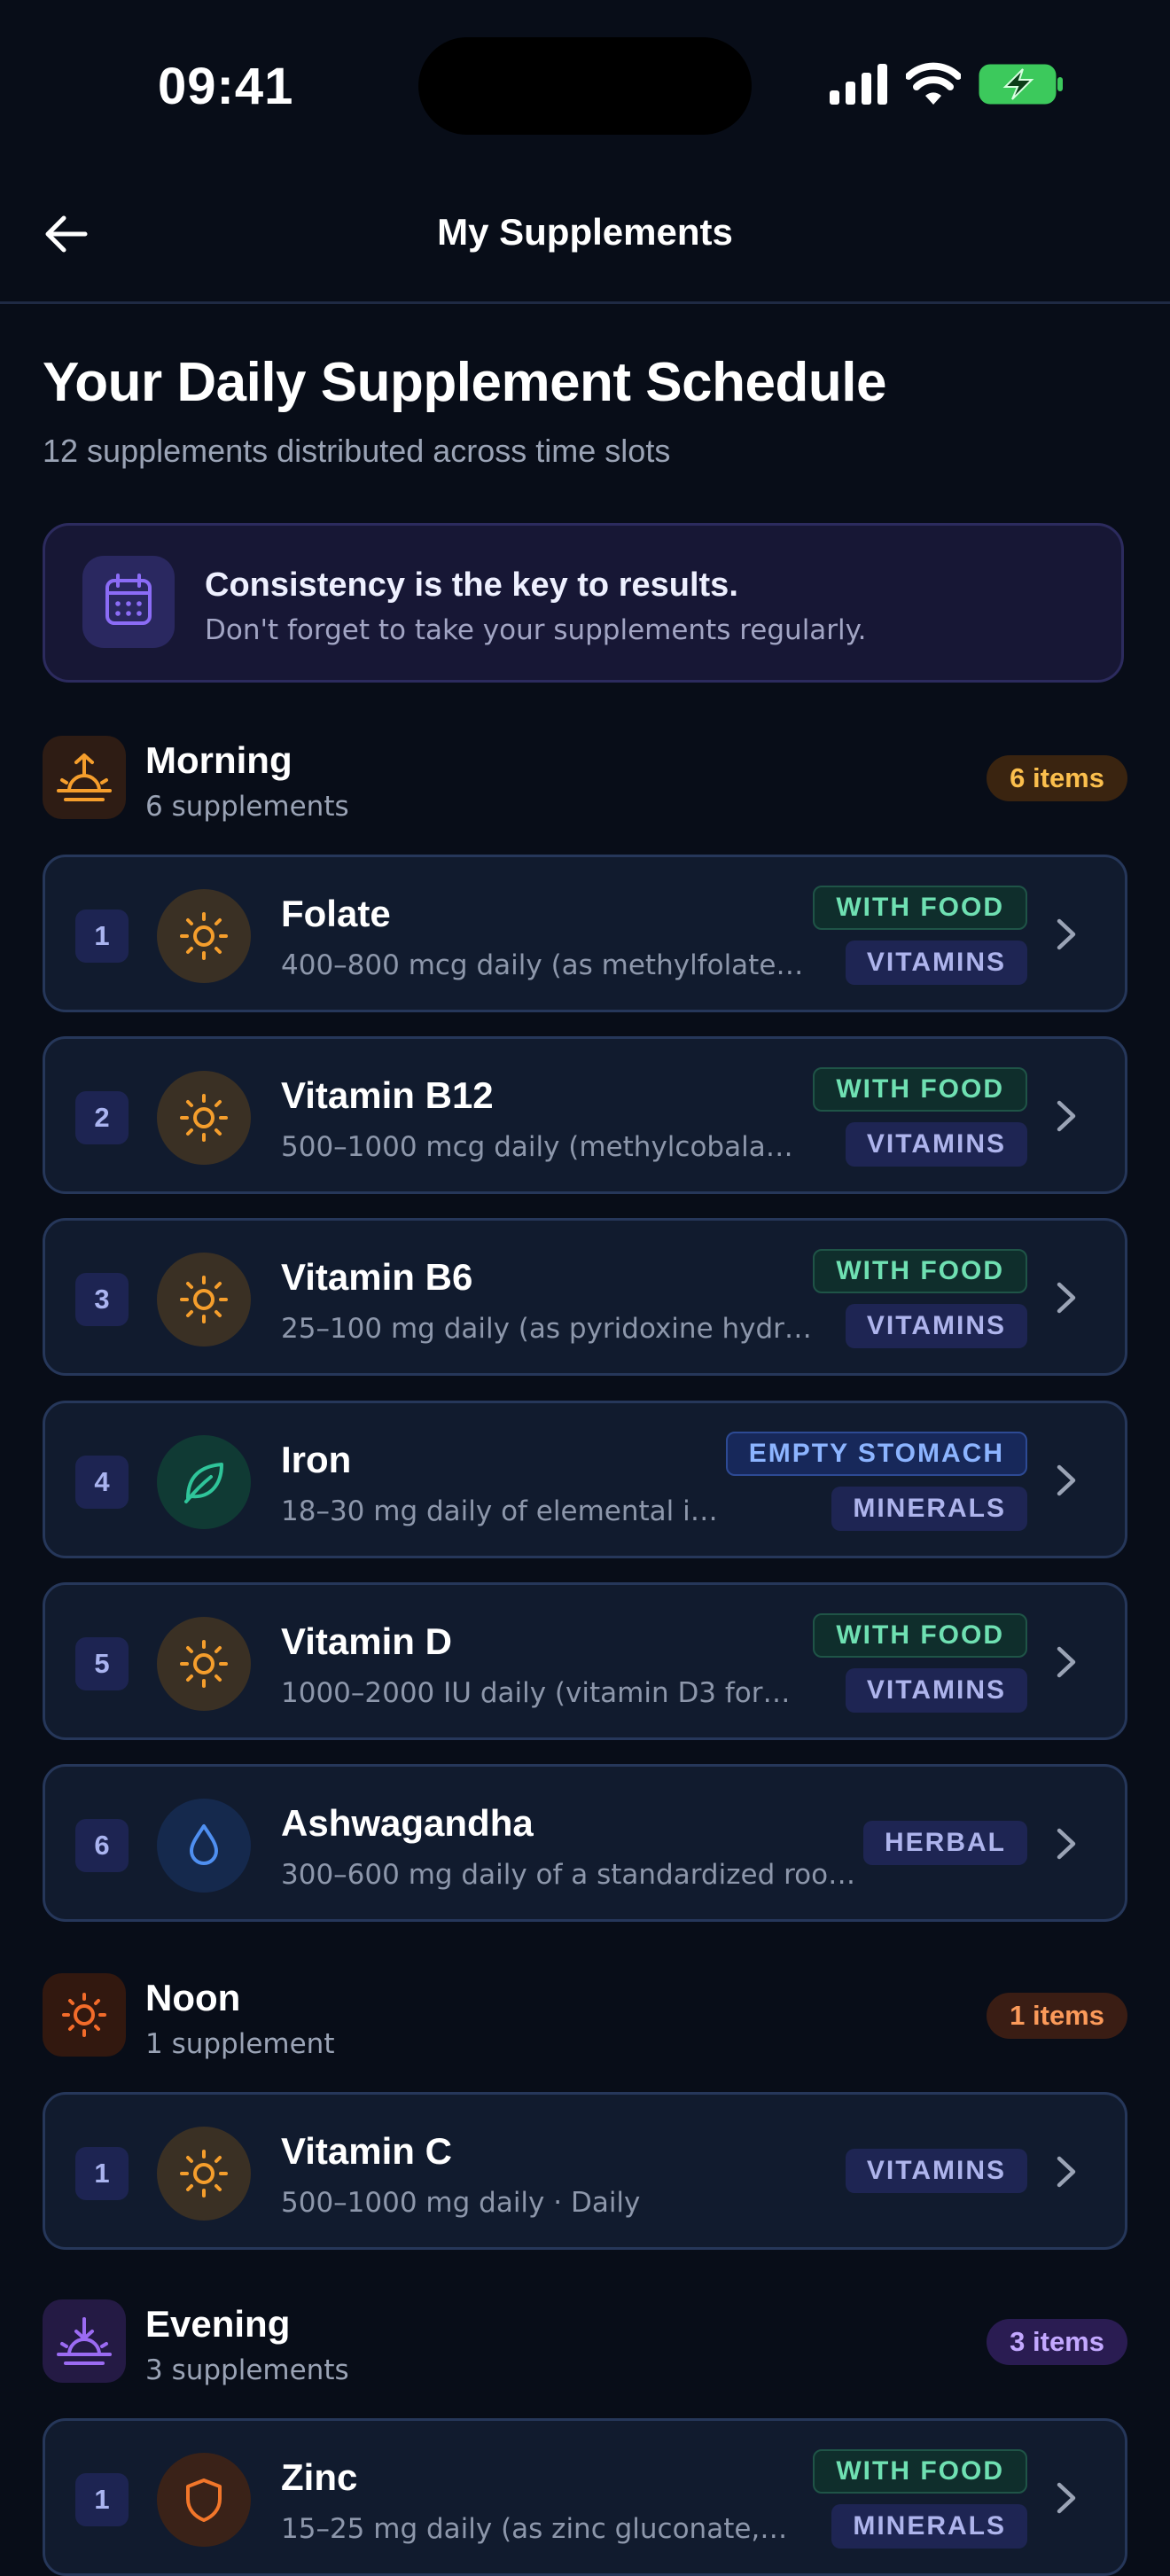 The height and width of the screenshot is (2576, 1170). Describe the element at coordinates (193, 1997) in the screenshot. I see `section-title: Noon` at that location.